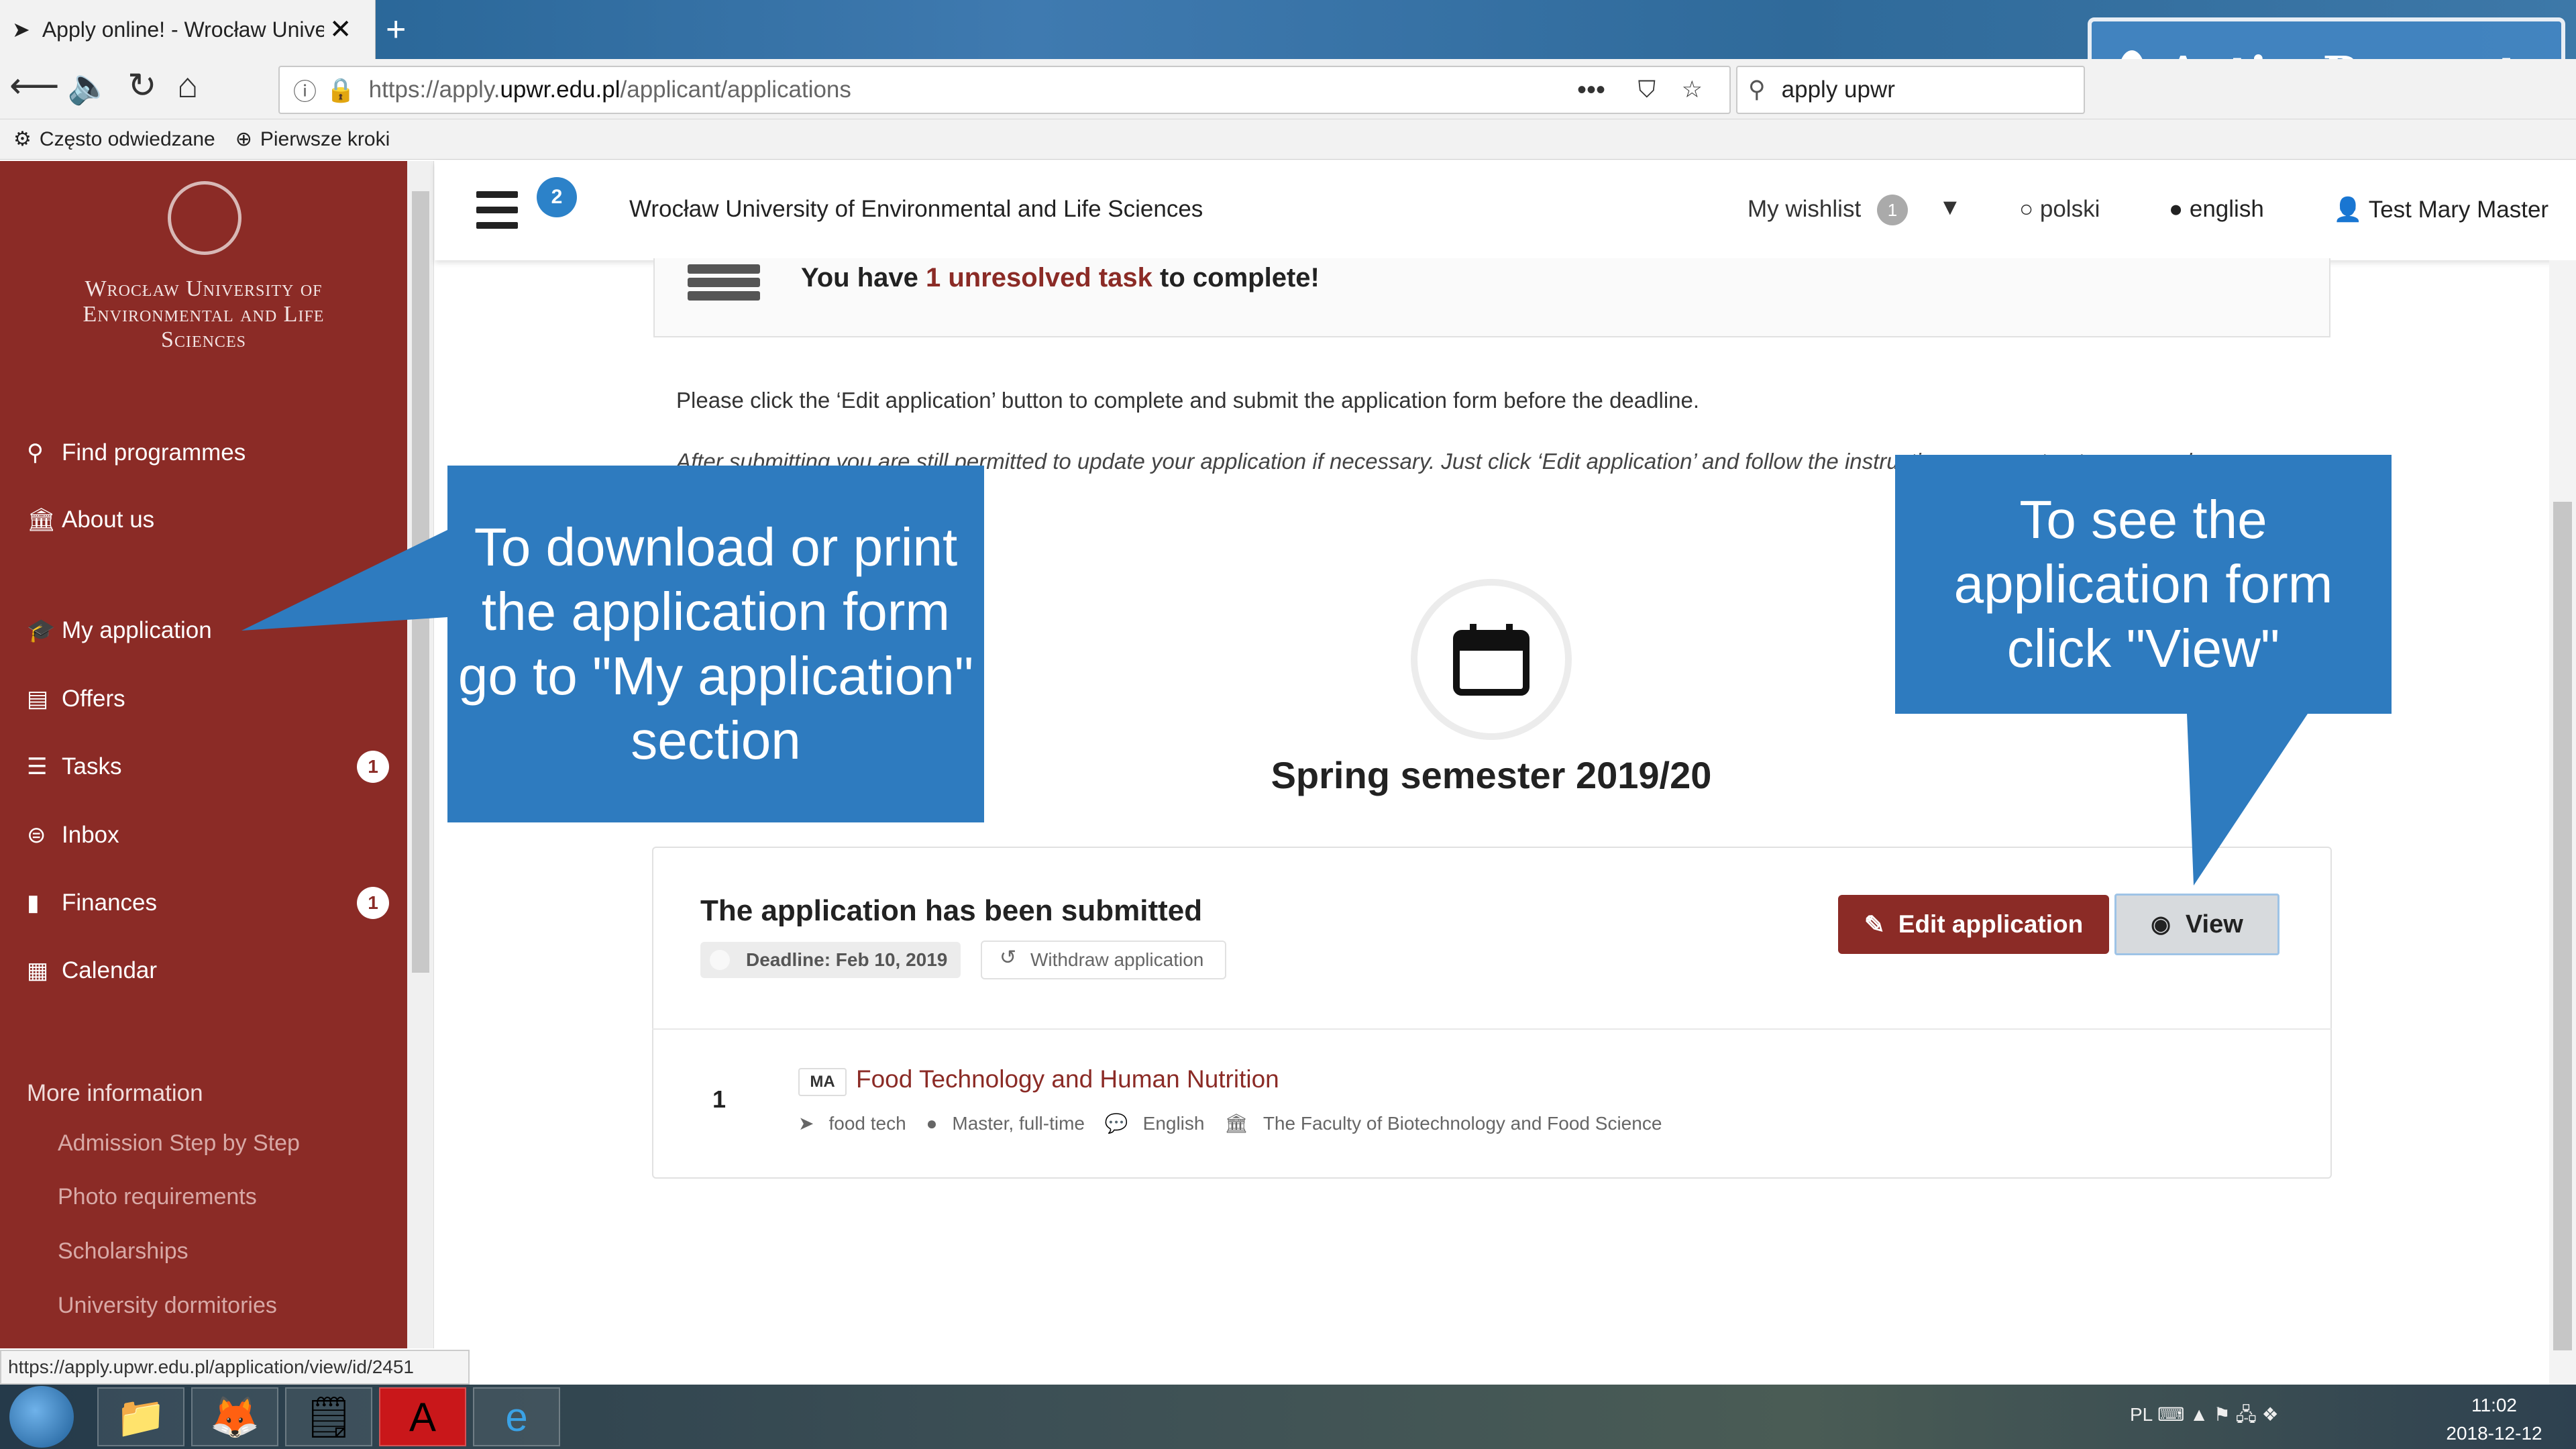  I want to click on reload-icon: ↻, so click(142, 86).